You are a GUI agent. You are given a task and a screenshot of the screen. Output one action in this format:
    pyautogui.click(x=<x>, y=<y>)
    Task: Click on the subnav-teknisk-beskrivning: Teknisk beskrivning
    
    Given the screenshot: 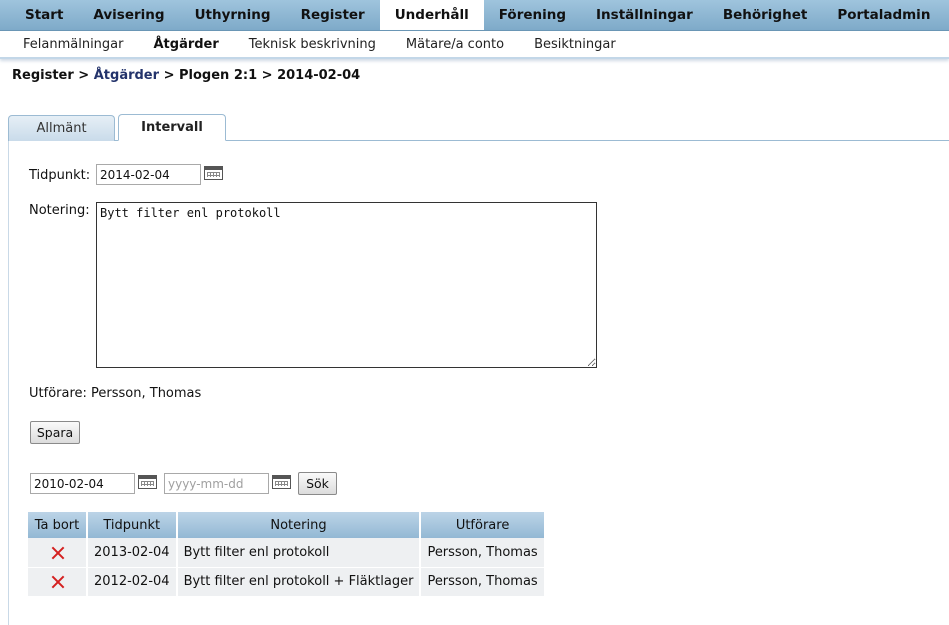 What is the action you would take?
    pyautogui.click(x=312, y=44)
    